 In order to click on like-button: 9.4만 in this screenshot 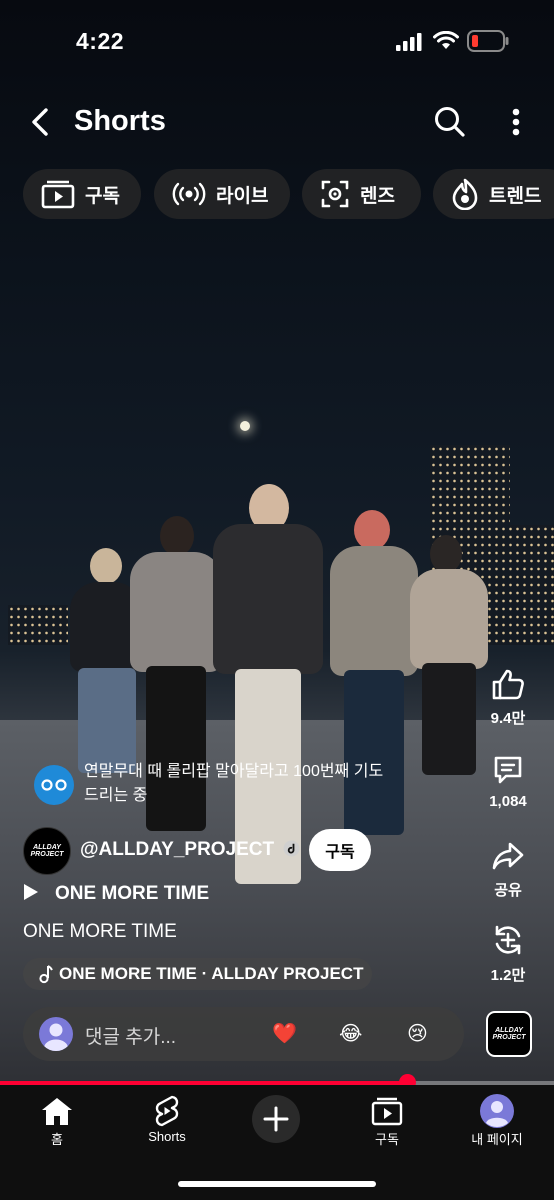, I will do `click(508, 698)`.